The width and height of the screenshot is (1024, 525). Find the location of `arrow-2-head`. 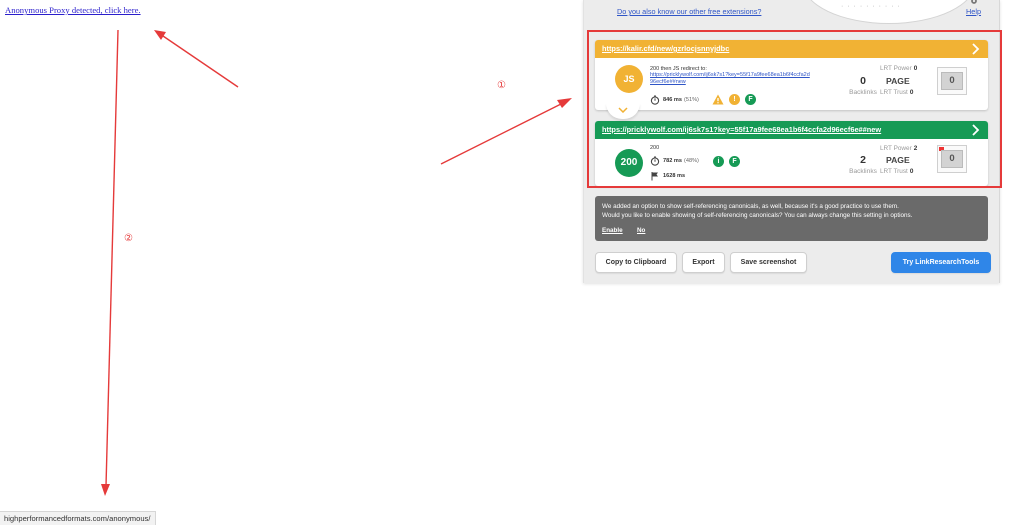

arrow-2-head is located at coordinates (105, 490).